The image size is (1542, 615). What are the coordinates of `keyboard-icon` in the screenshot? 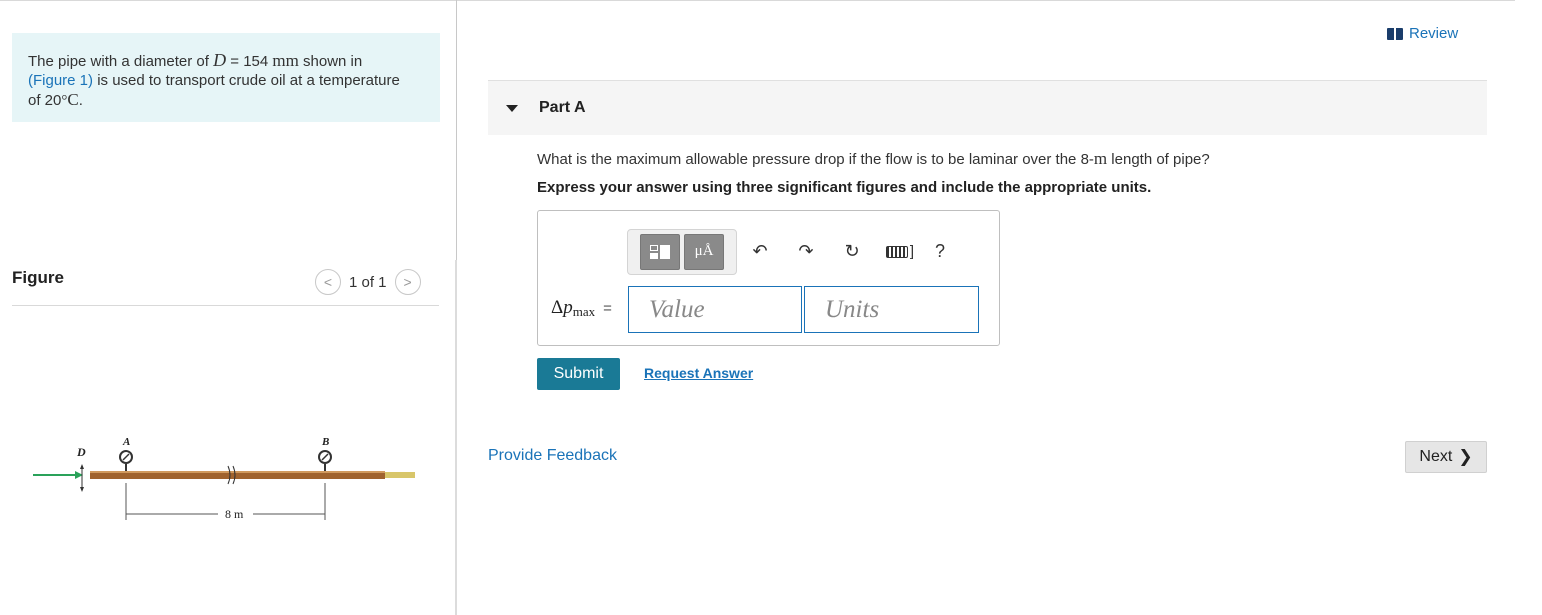 It's located at (896, 251).